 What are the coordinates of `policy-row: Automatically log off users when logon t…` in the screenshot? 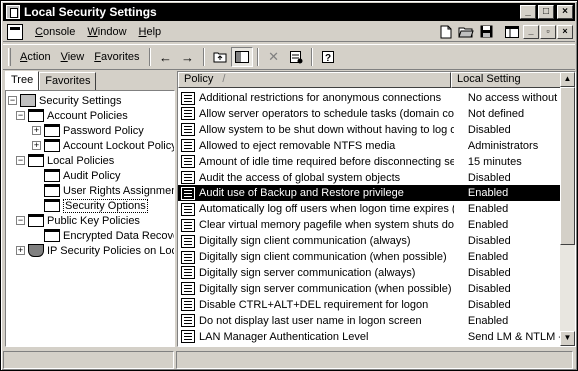 It's located at (370, 209).